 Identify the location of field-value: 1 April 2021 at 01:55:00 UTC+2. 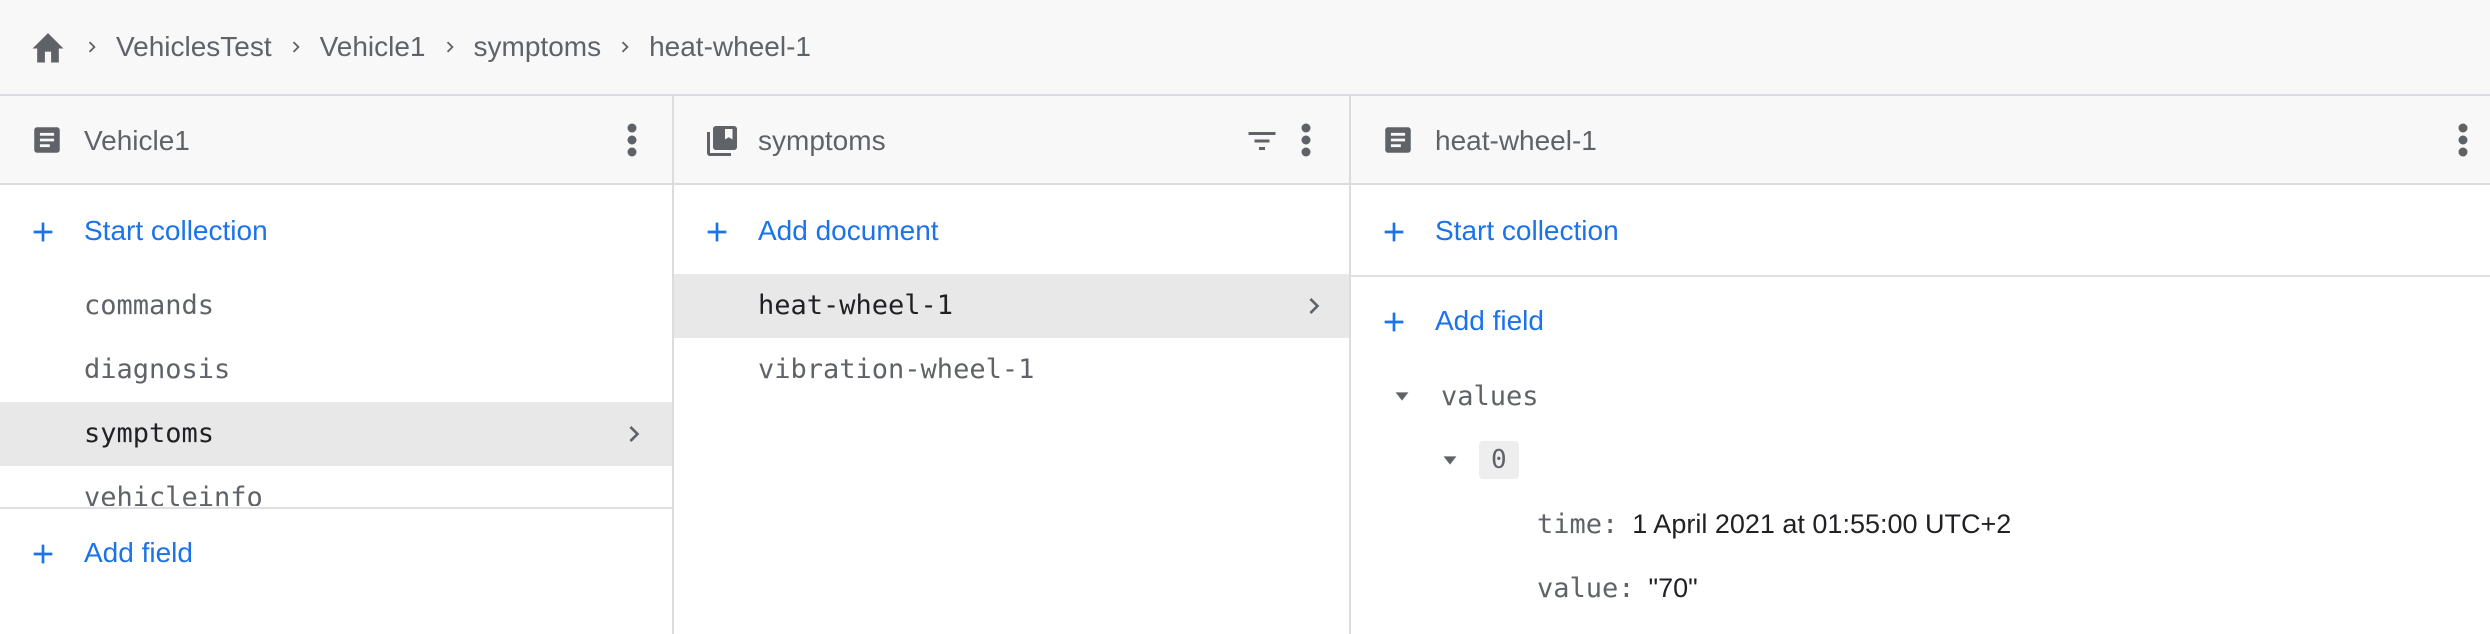
(1822, 523).